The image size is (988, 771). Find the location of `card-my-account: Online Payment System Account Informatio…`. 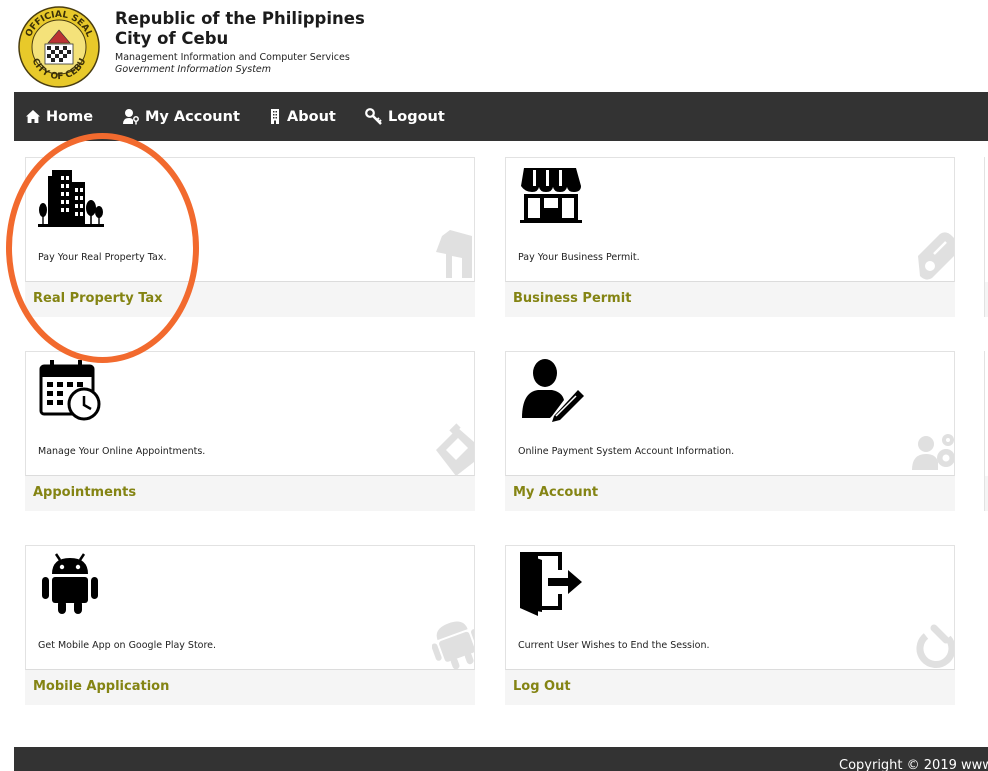

card-my-account: Online Payment System Account Informatio… is located at coordinates (730, 431).